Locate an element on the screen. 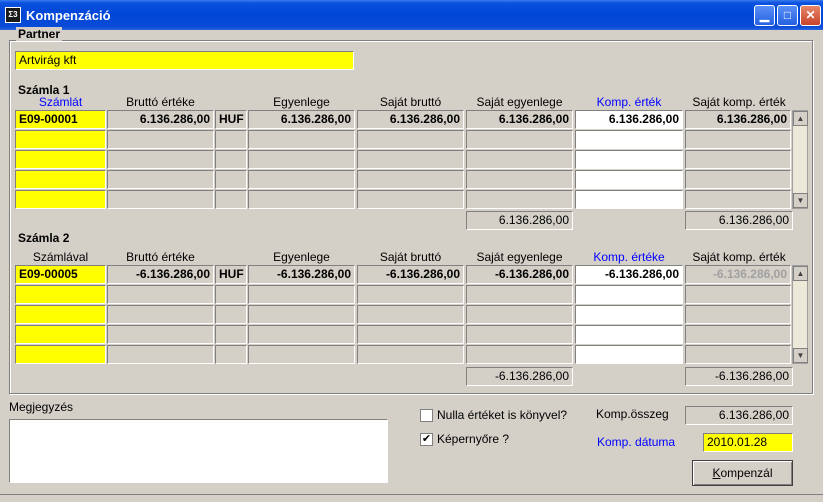  minimize-button: ▁ is located at coordinates (764, 15).